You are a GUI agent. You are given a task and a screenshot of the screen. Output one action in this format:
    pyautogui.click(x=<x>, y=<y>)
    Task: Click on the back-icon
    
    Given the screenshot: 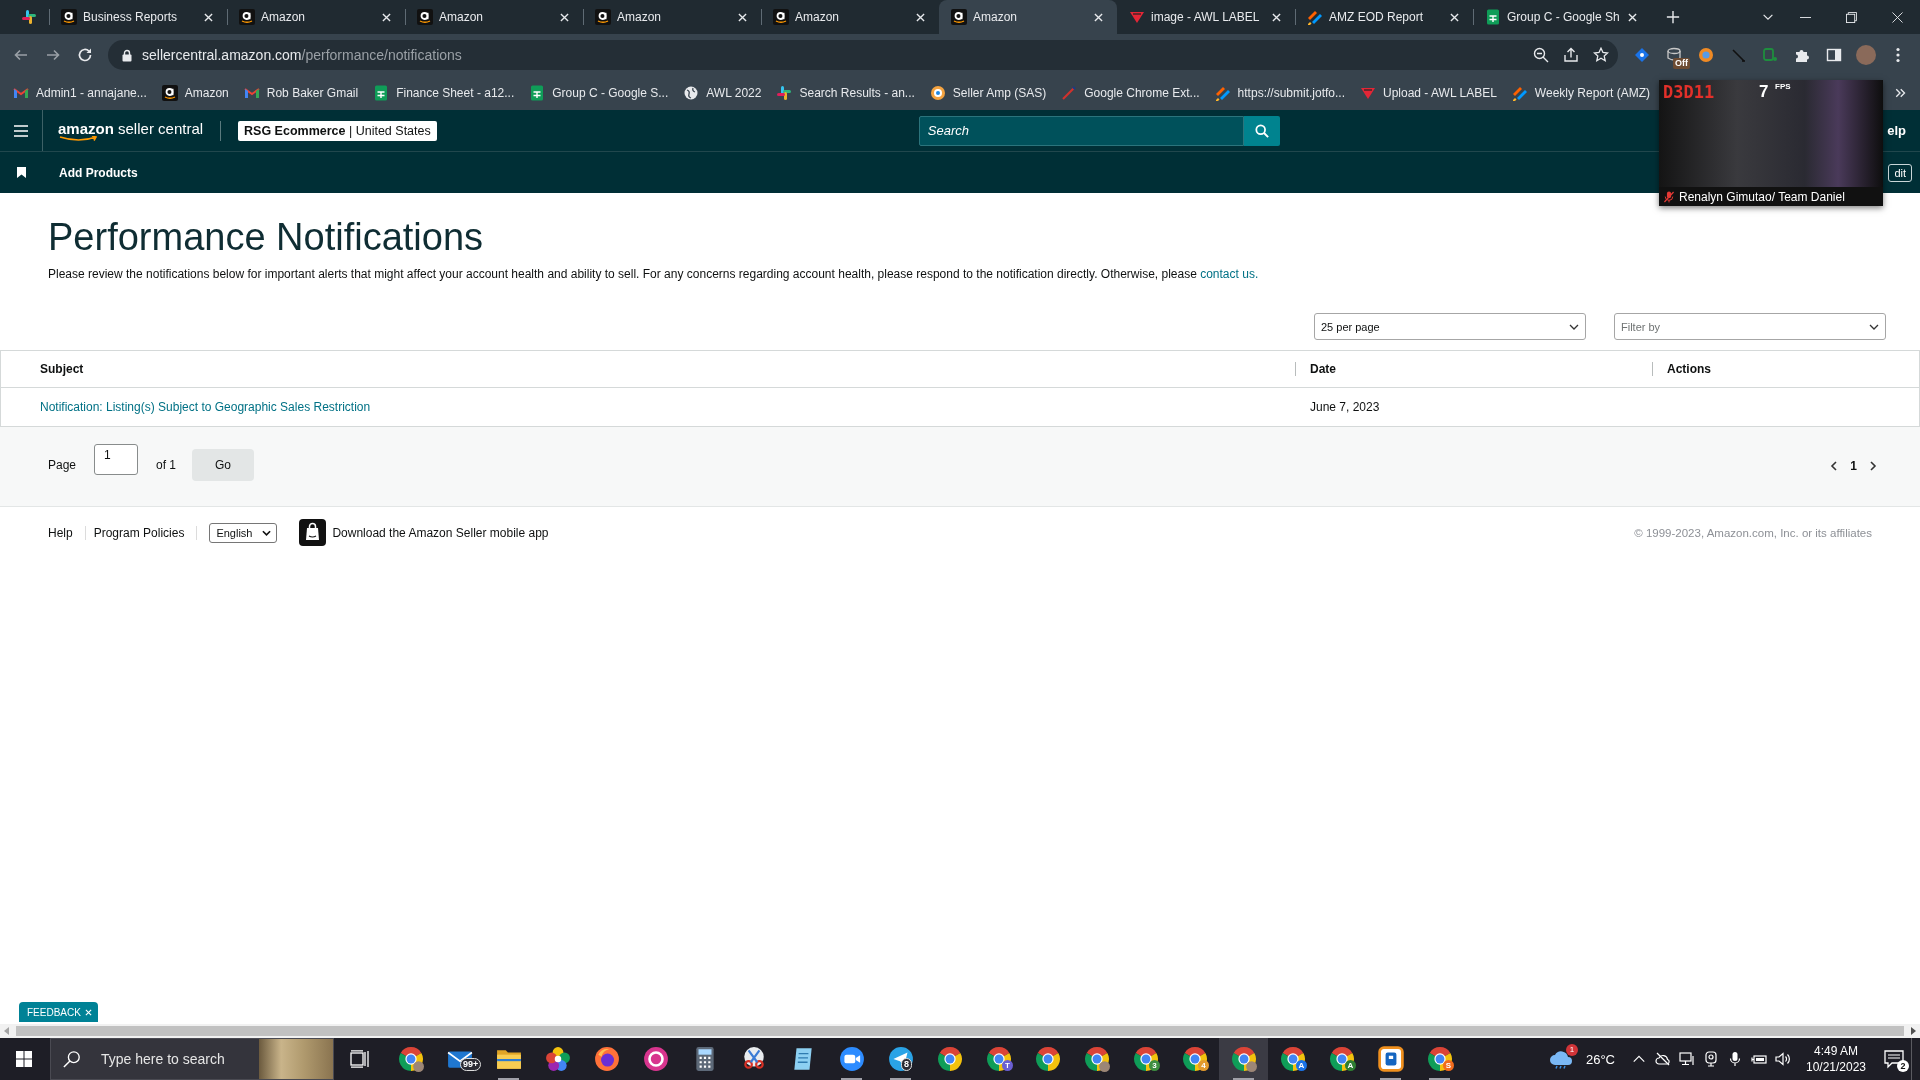 What is the action you would take?
    pyautogui.click(x=21, y=55)
    